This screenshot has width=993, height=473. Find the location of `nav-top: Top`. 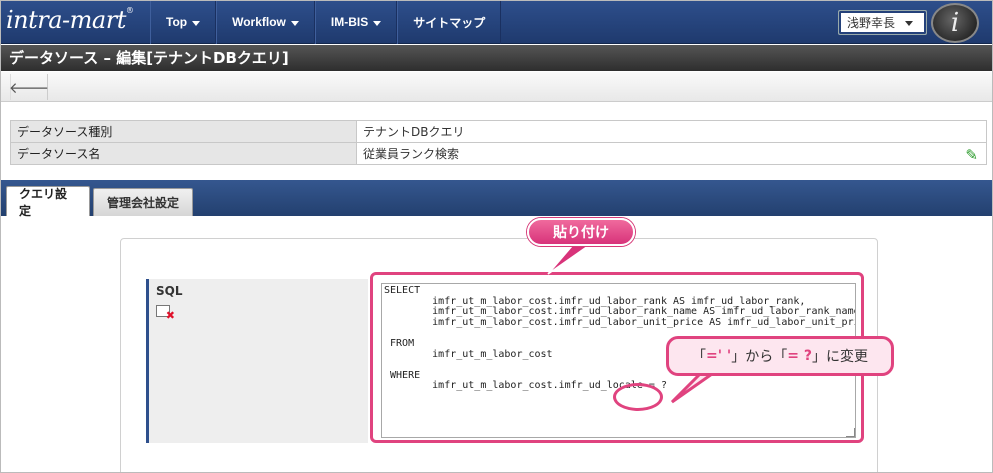

nav-top: Top is located at coordinates (183, 22).